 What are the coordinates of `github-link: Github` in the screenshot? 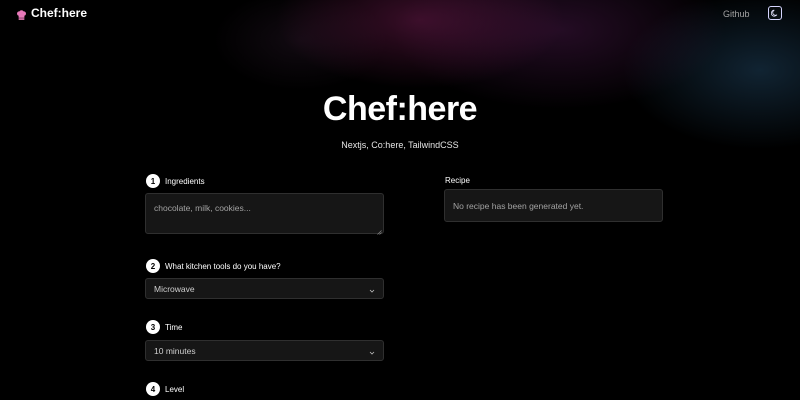 It's located at (736, 14).